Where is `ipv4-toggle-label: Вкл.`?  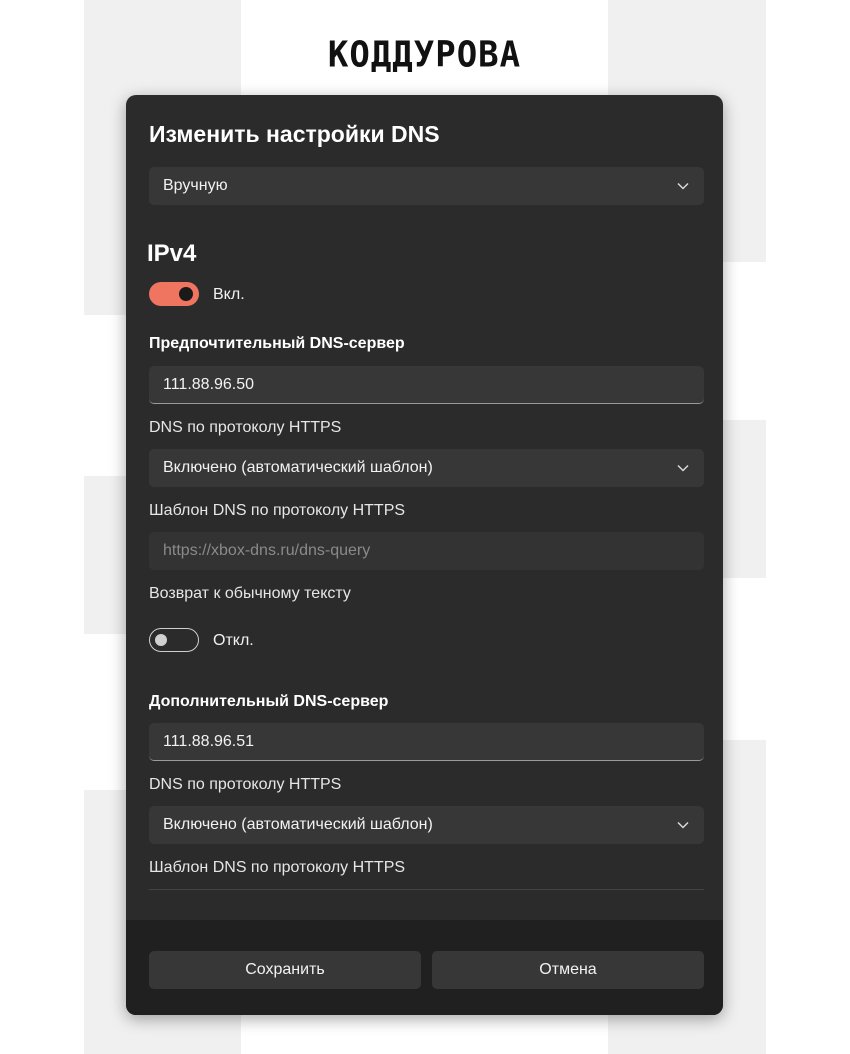
ipv4-toggle-label: Вкл. is located at coordinates (229, 294).